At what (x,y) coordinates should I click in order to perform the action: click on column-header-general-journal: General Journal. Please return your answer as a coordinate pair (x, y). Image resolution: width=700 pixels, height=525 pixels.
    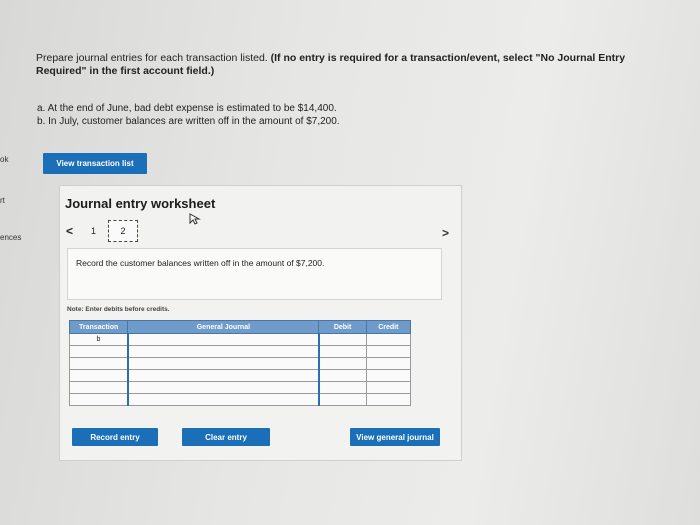
    Looking at the image, I should click on (223, 327).